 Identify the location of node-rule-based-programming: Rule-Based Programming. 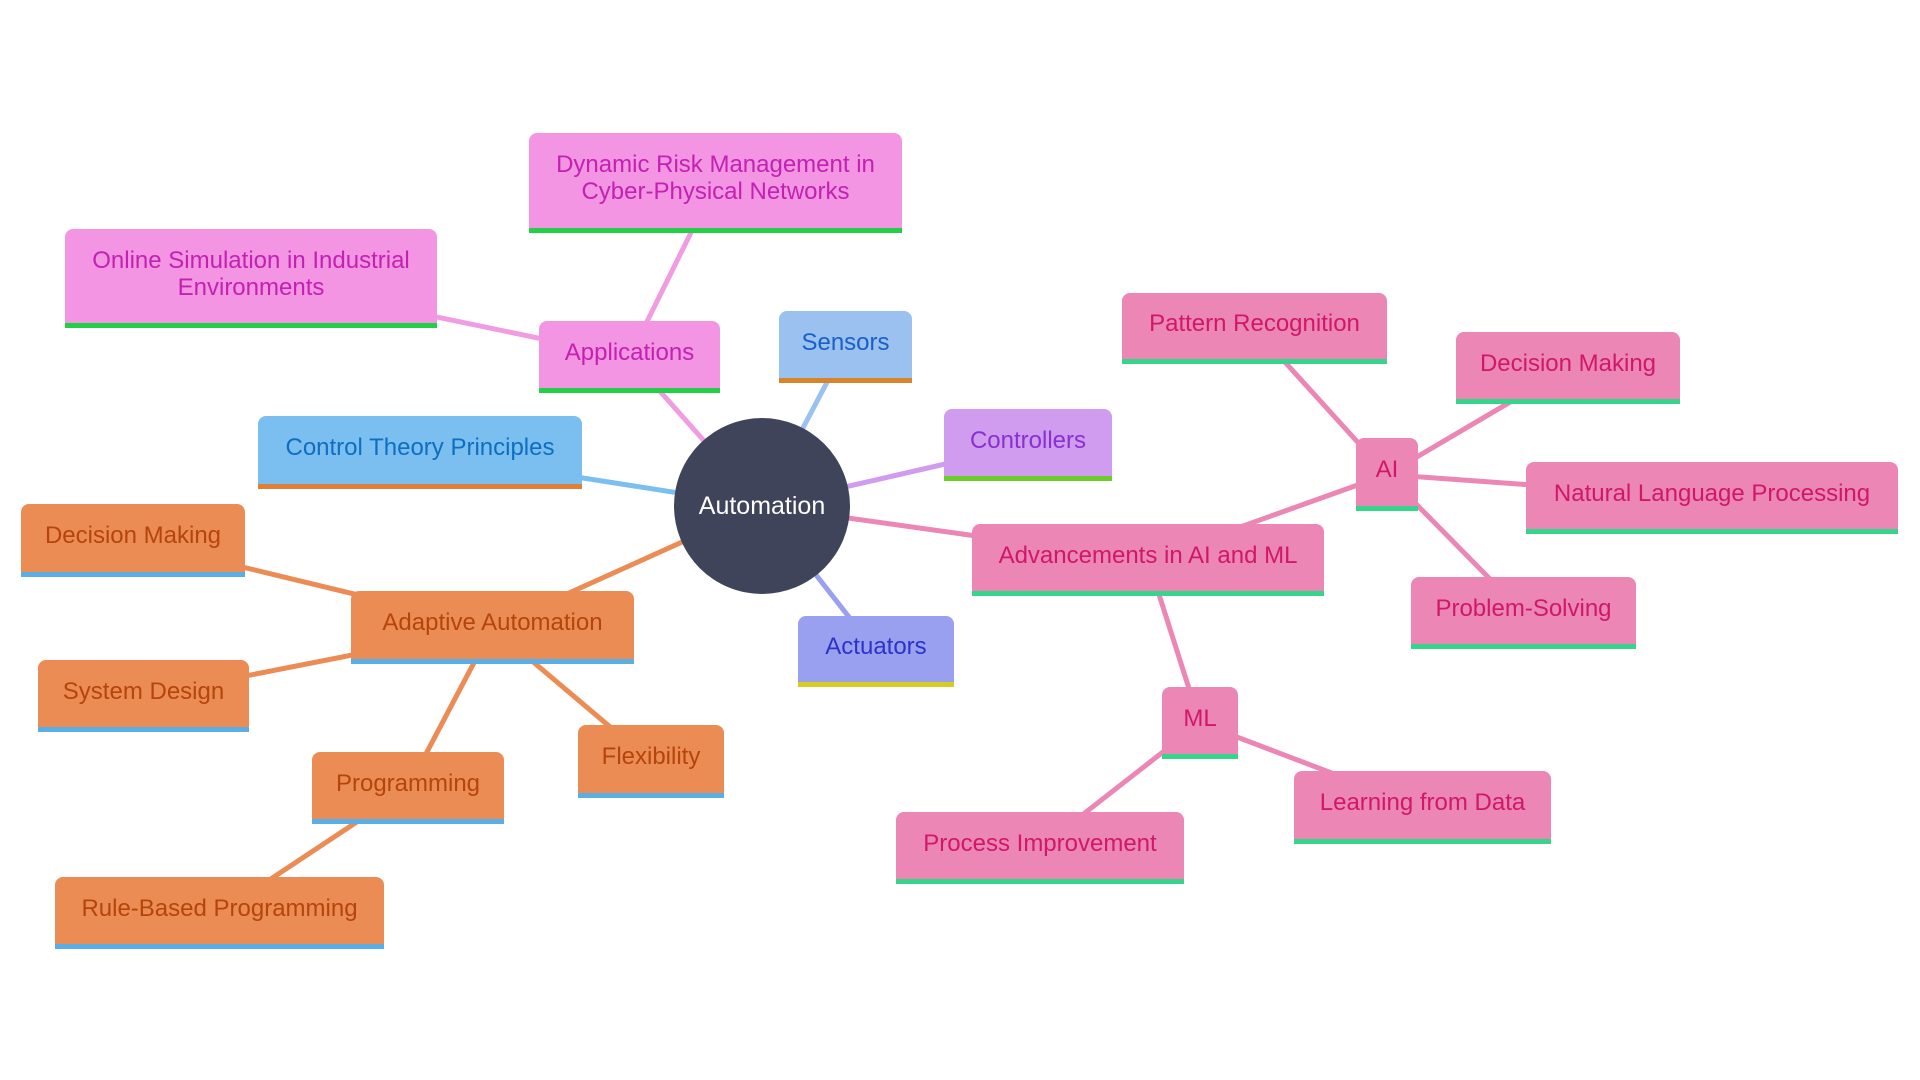
(219, 913).